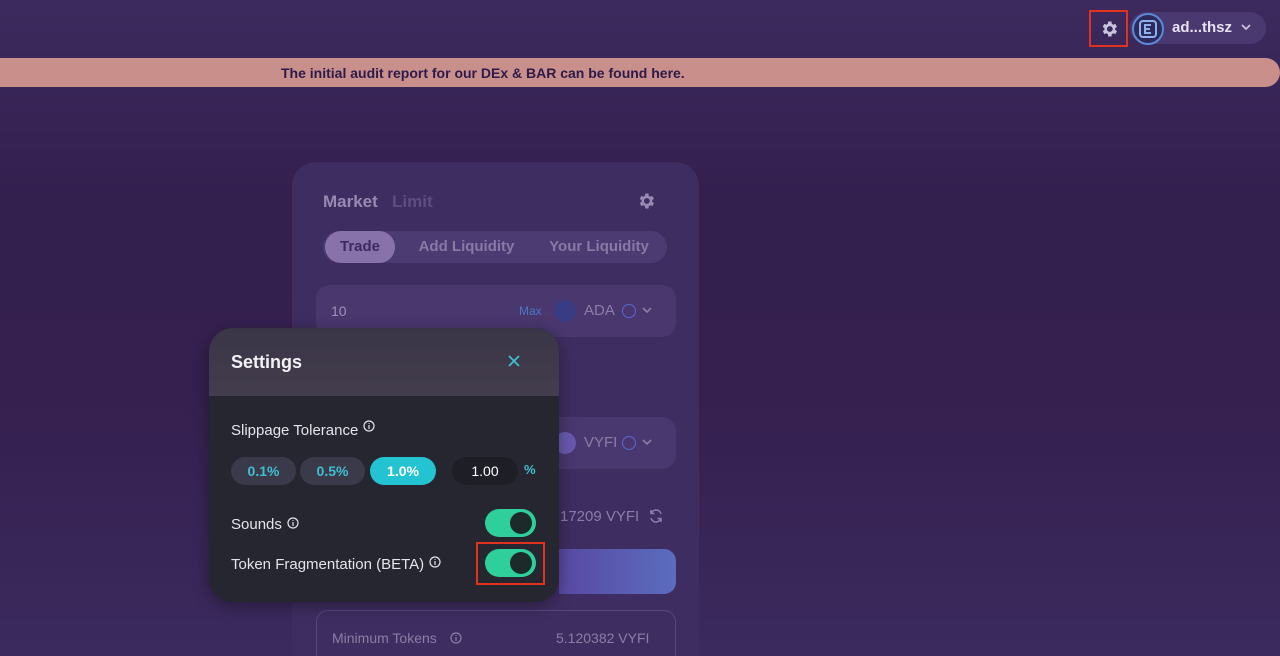 This screenshot has width=1280, height=656. I want to click on from-token-symbol: ADA, so click(599, 310).